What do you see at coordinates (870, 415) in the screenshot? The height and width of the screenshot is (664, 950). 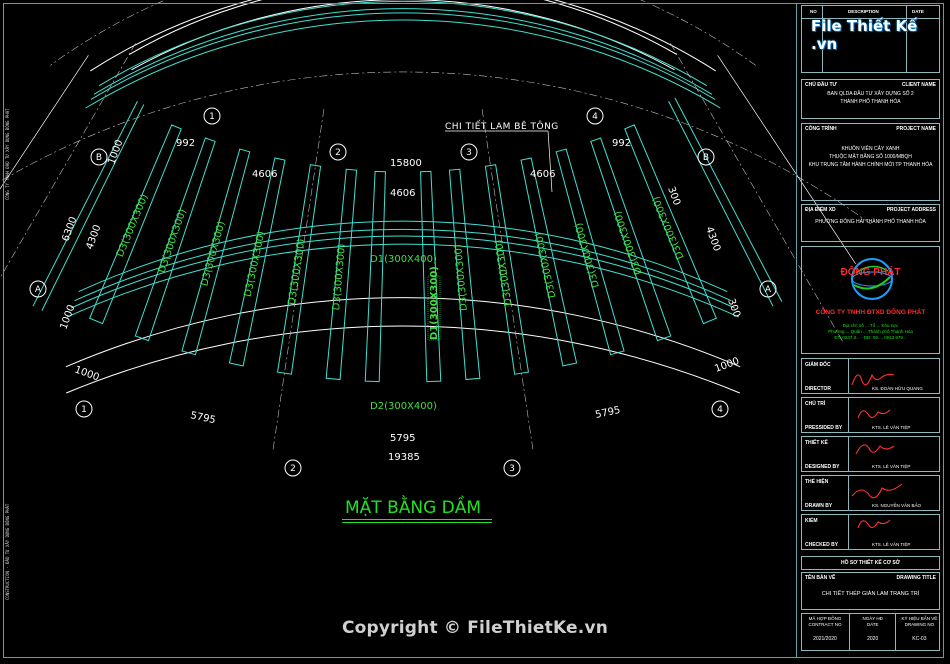 I see `role-row: CHỦ TRÌ PRESSIDED BY KTS. LÊ VĂN TIỆP` at bounding box center [870, 415].